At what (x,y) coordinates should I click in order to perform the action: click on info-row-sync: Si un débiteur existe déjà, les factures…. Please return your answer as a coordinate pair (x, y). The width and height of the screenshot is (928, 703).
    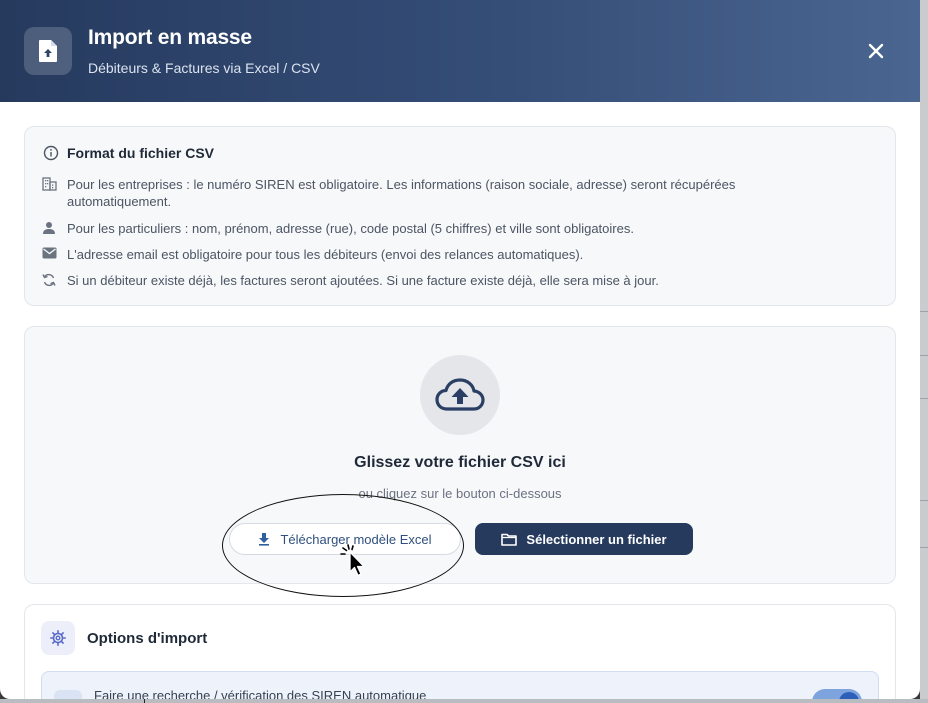
    Looking at the image, I should click on (441, 280).